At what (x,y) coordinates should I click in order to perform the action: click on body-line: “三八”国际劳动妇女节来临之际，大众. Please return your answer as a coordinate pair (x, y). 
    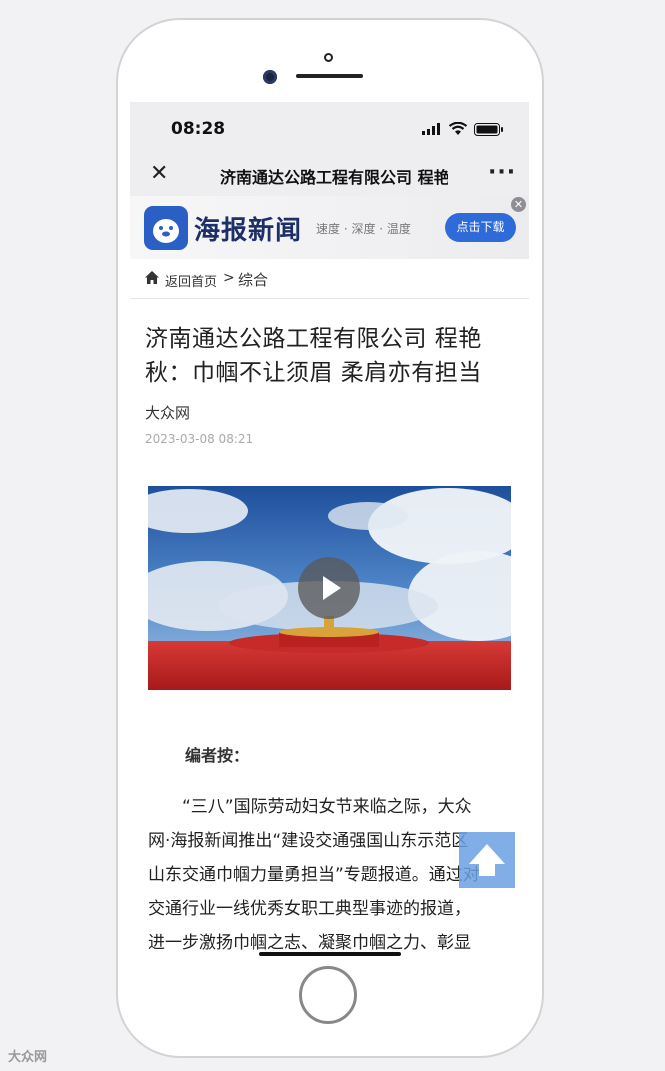
    Looking at the image, I should click on (327, 807).